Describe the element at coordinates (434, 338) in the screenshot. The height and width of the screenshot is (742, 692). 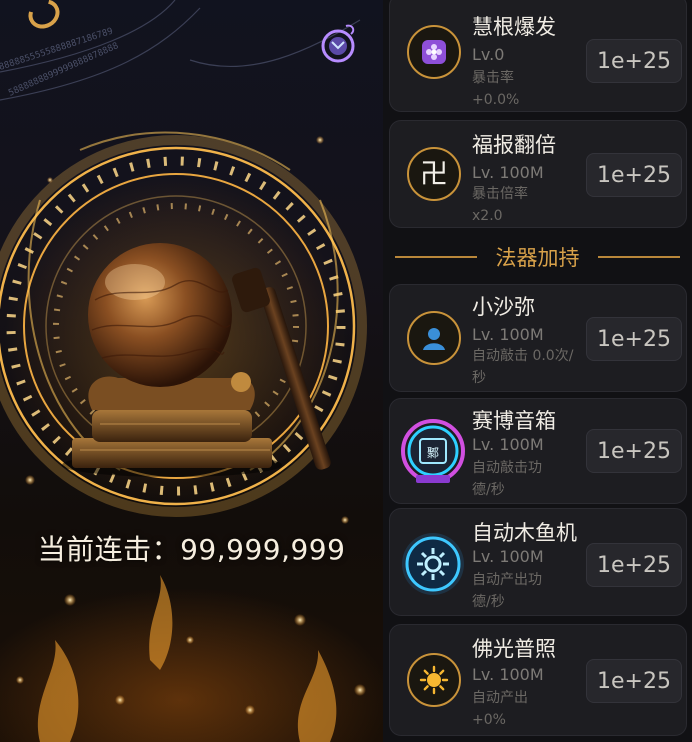
I see `monk-icon` at that location.